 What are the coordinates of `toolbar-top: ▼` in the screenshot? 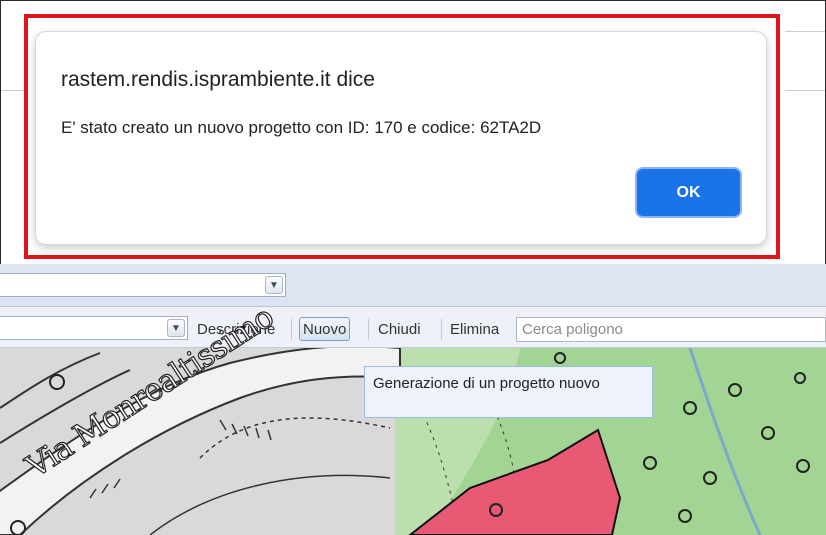 It's located at (413, 285).